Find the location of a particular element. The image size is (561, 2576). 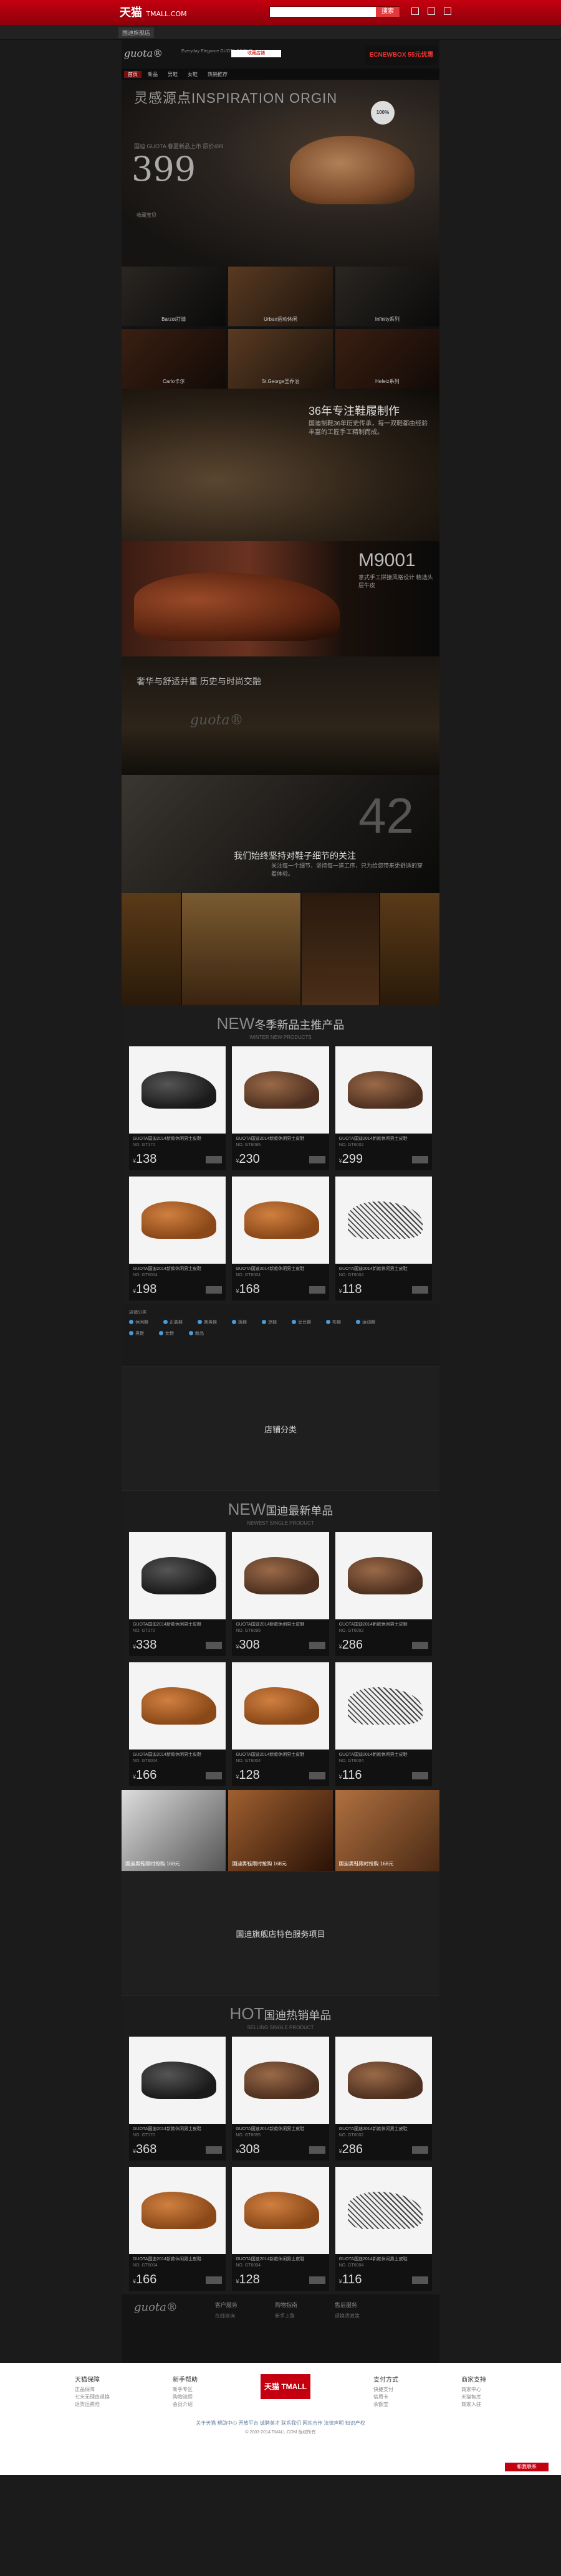

category-link: 凉鞋 is located at coordinates (269, 1322).